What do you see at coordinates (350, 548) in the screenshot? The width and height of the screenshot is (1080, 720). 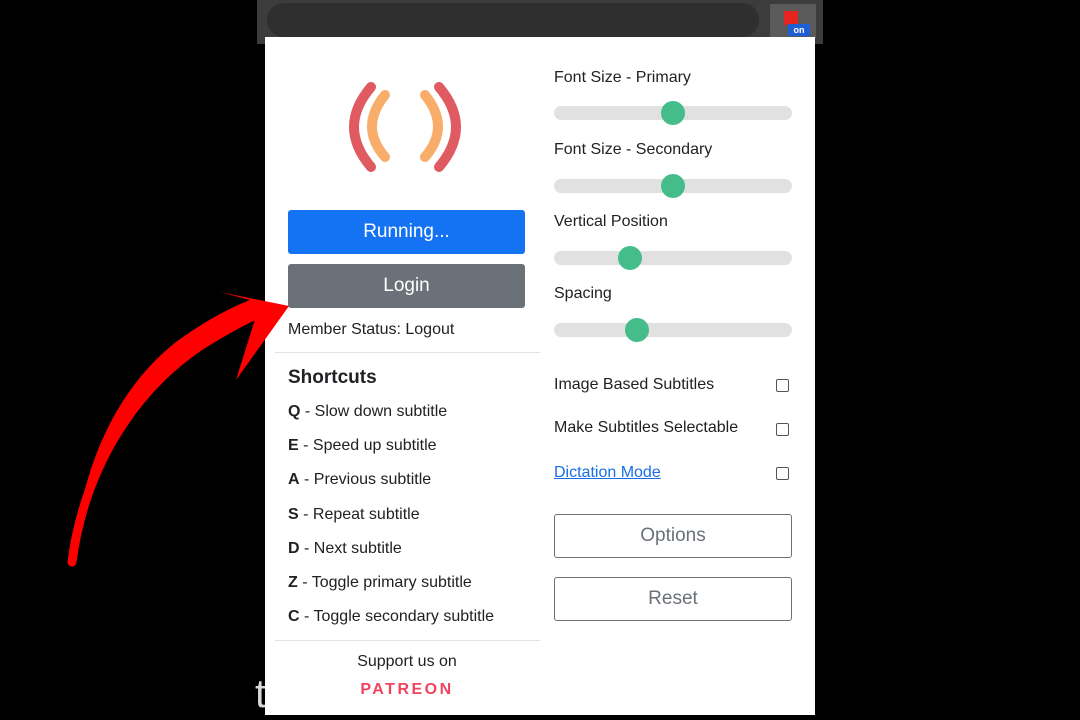 I see `shortcut-description: - Next subtitle` at bounding box center [350, 548].